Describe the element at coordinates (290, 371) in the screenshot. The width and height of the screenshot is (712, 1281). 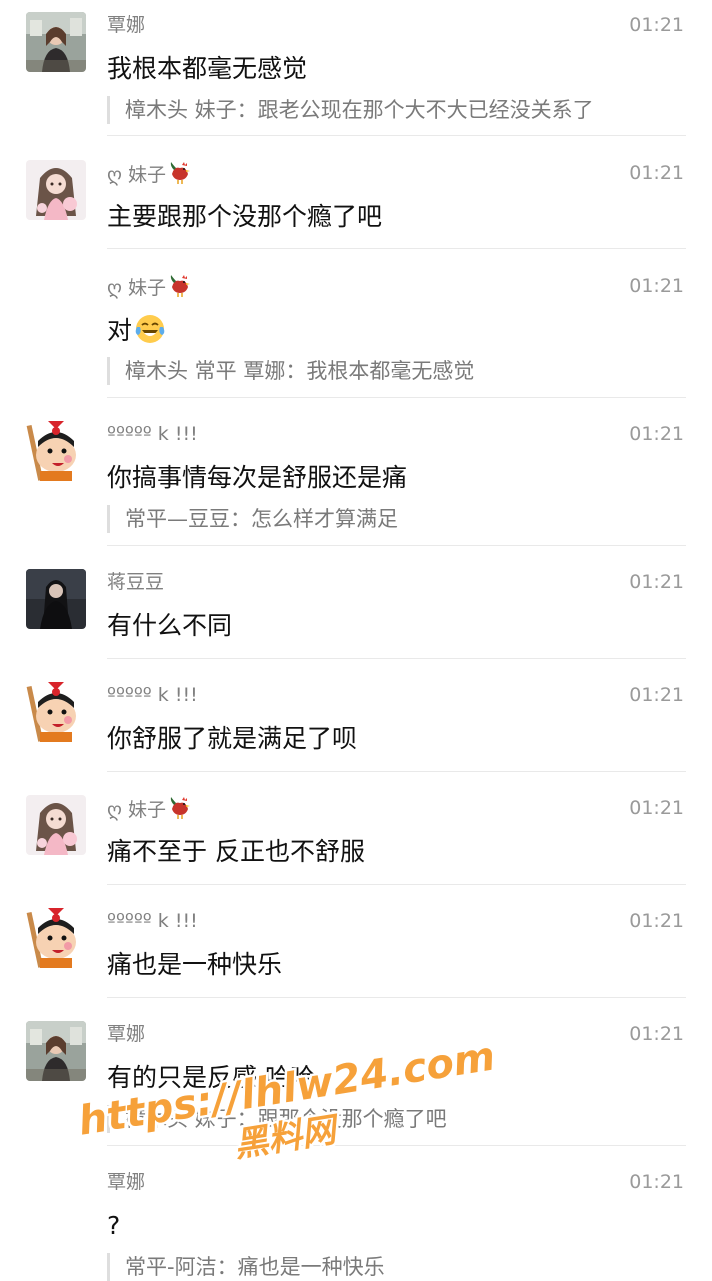
I see `quoted-reply: 樟木头 常平 覃娜：我根本都毫无感觉` at that location.